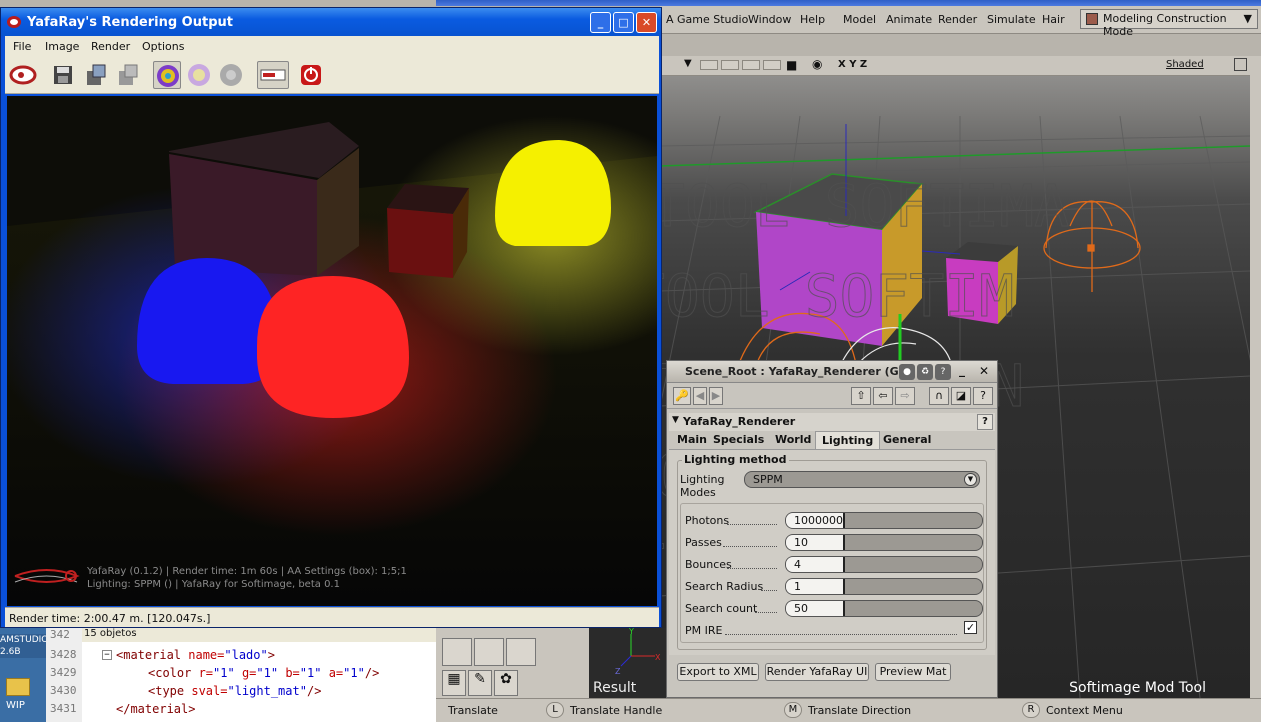  What do you see at coordinates (127, 75) in the screenshot?
I see `save-alpha-icon` at bounding box center [127, 75].